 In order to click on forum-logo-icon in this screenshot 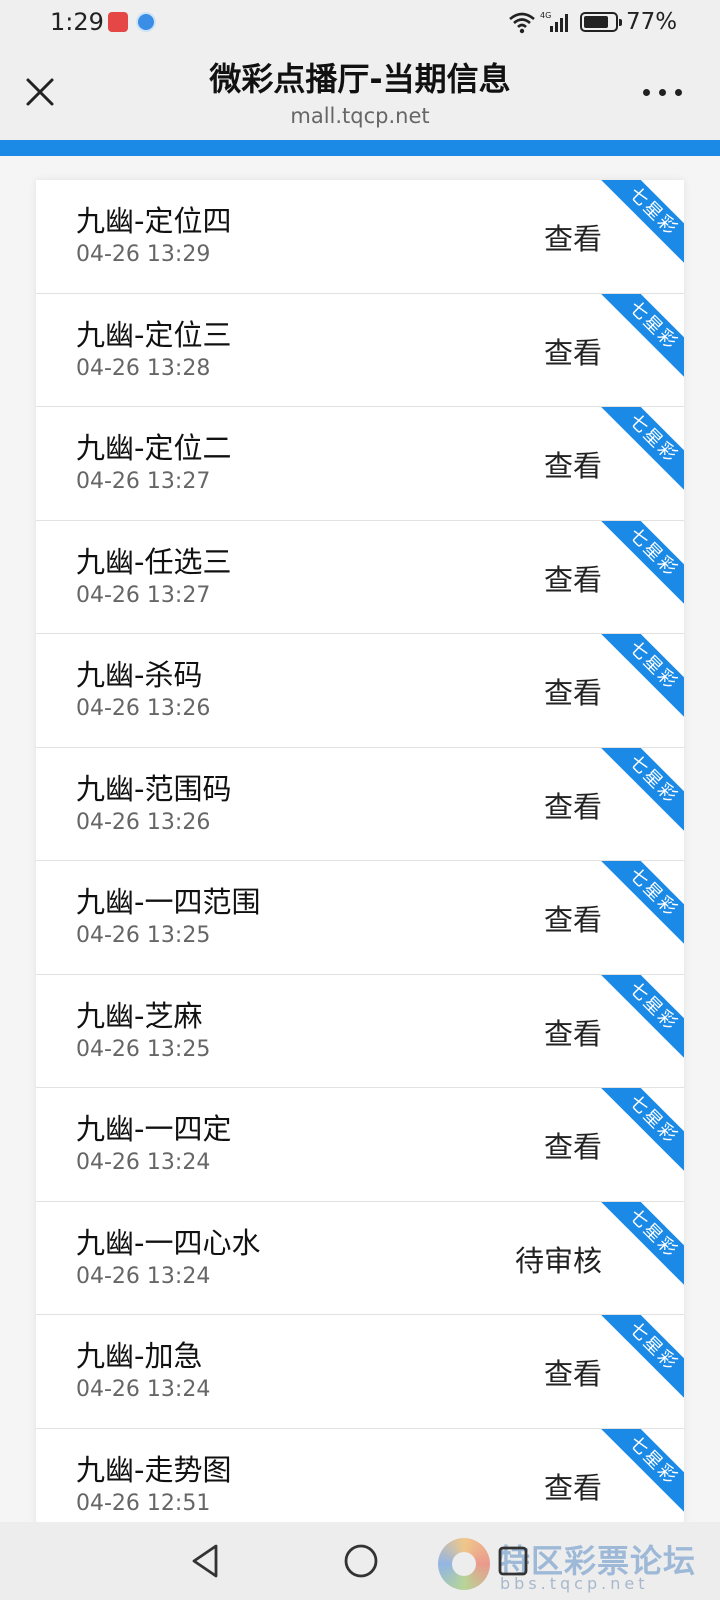, I will do `click(464, 1564)`.